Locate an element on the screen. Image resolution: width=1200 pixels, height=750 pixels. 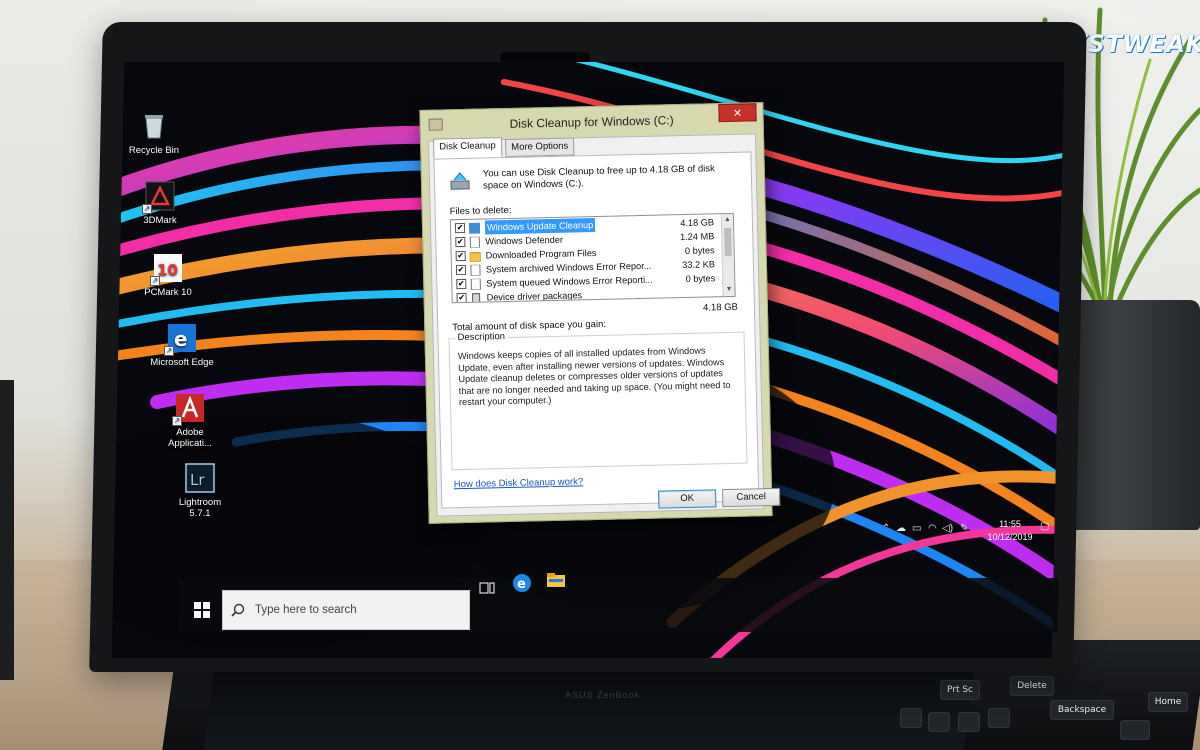
taskbar-edge-button: e is located at coordinates (522, 583).